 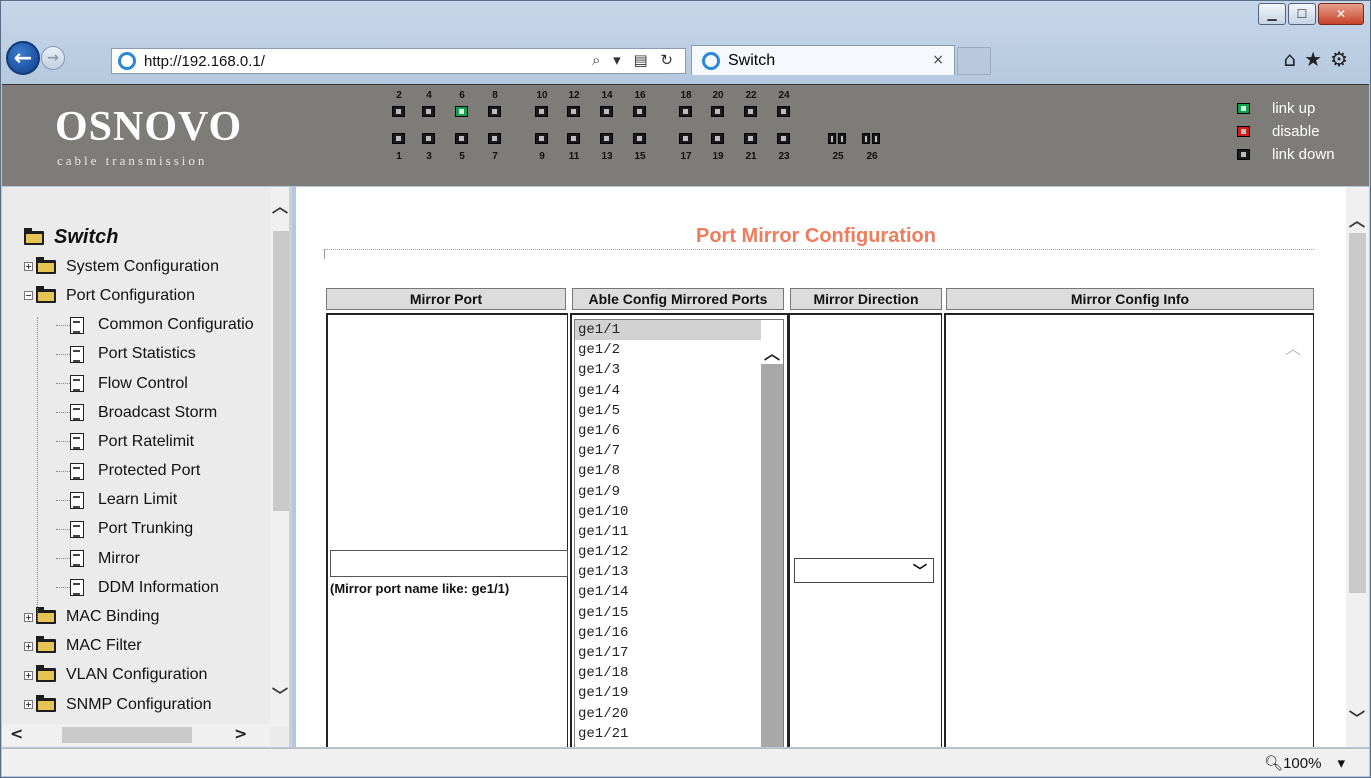 What do you see at coordinates (139, 383) in the screenshot?
I see `sidebar-item: Flow Control` at bounding box center [139, 383].